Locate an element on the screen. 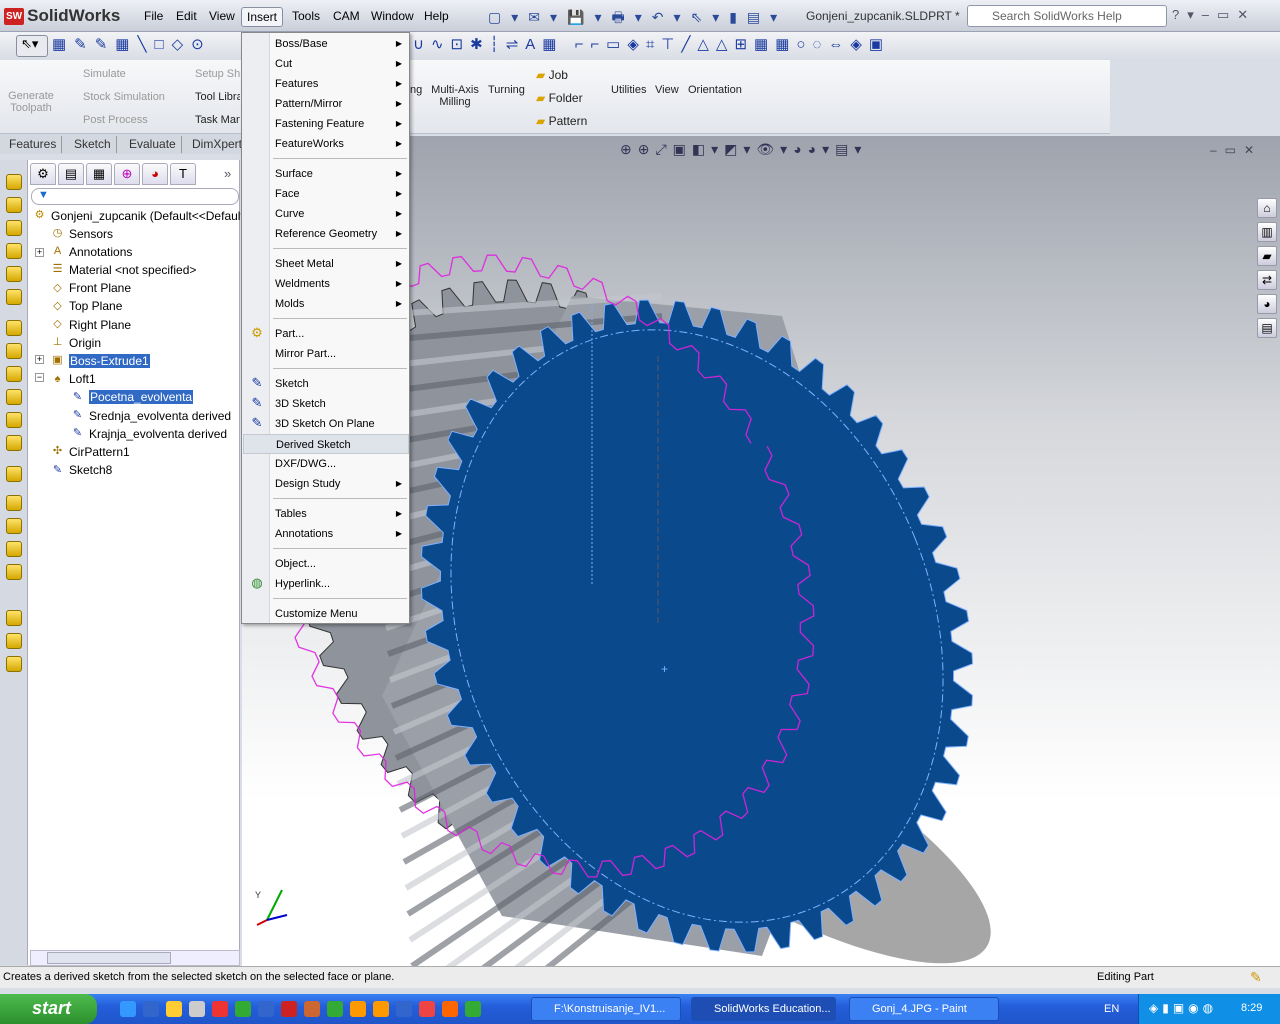  tree-item: ✎ Pocetna_evolventa is located at coordinates (132, 397).